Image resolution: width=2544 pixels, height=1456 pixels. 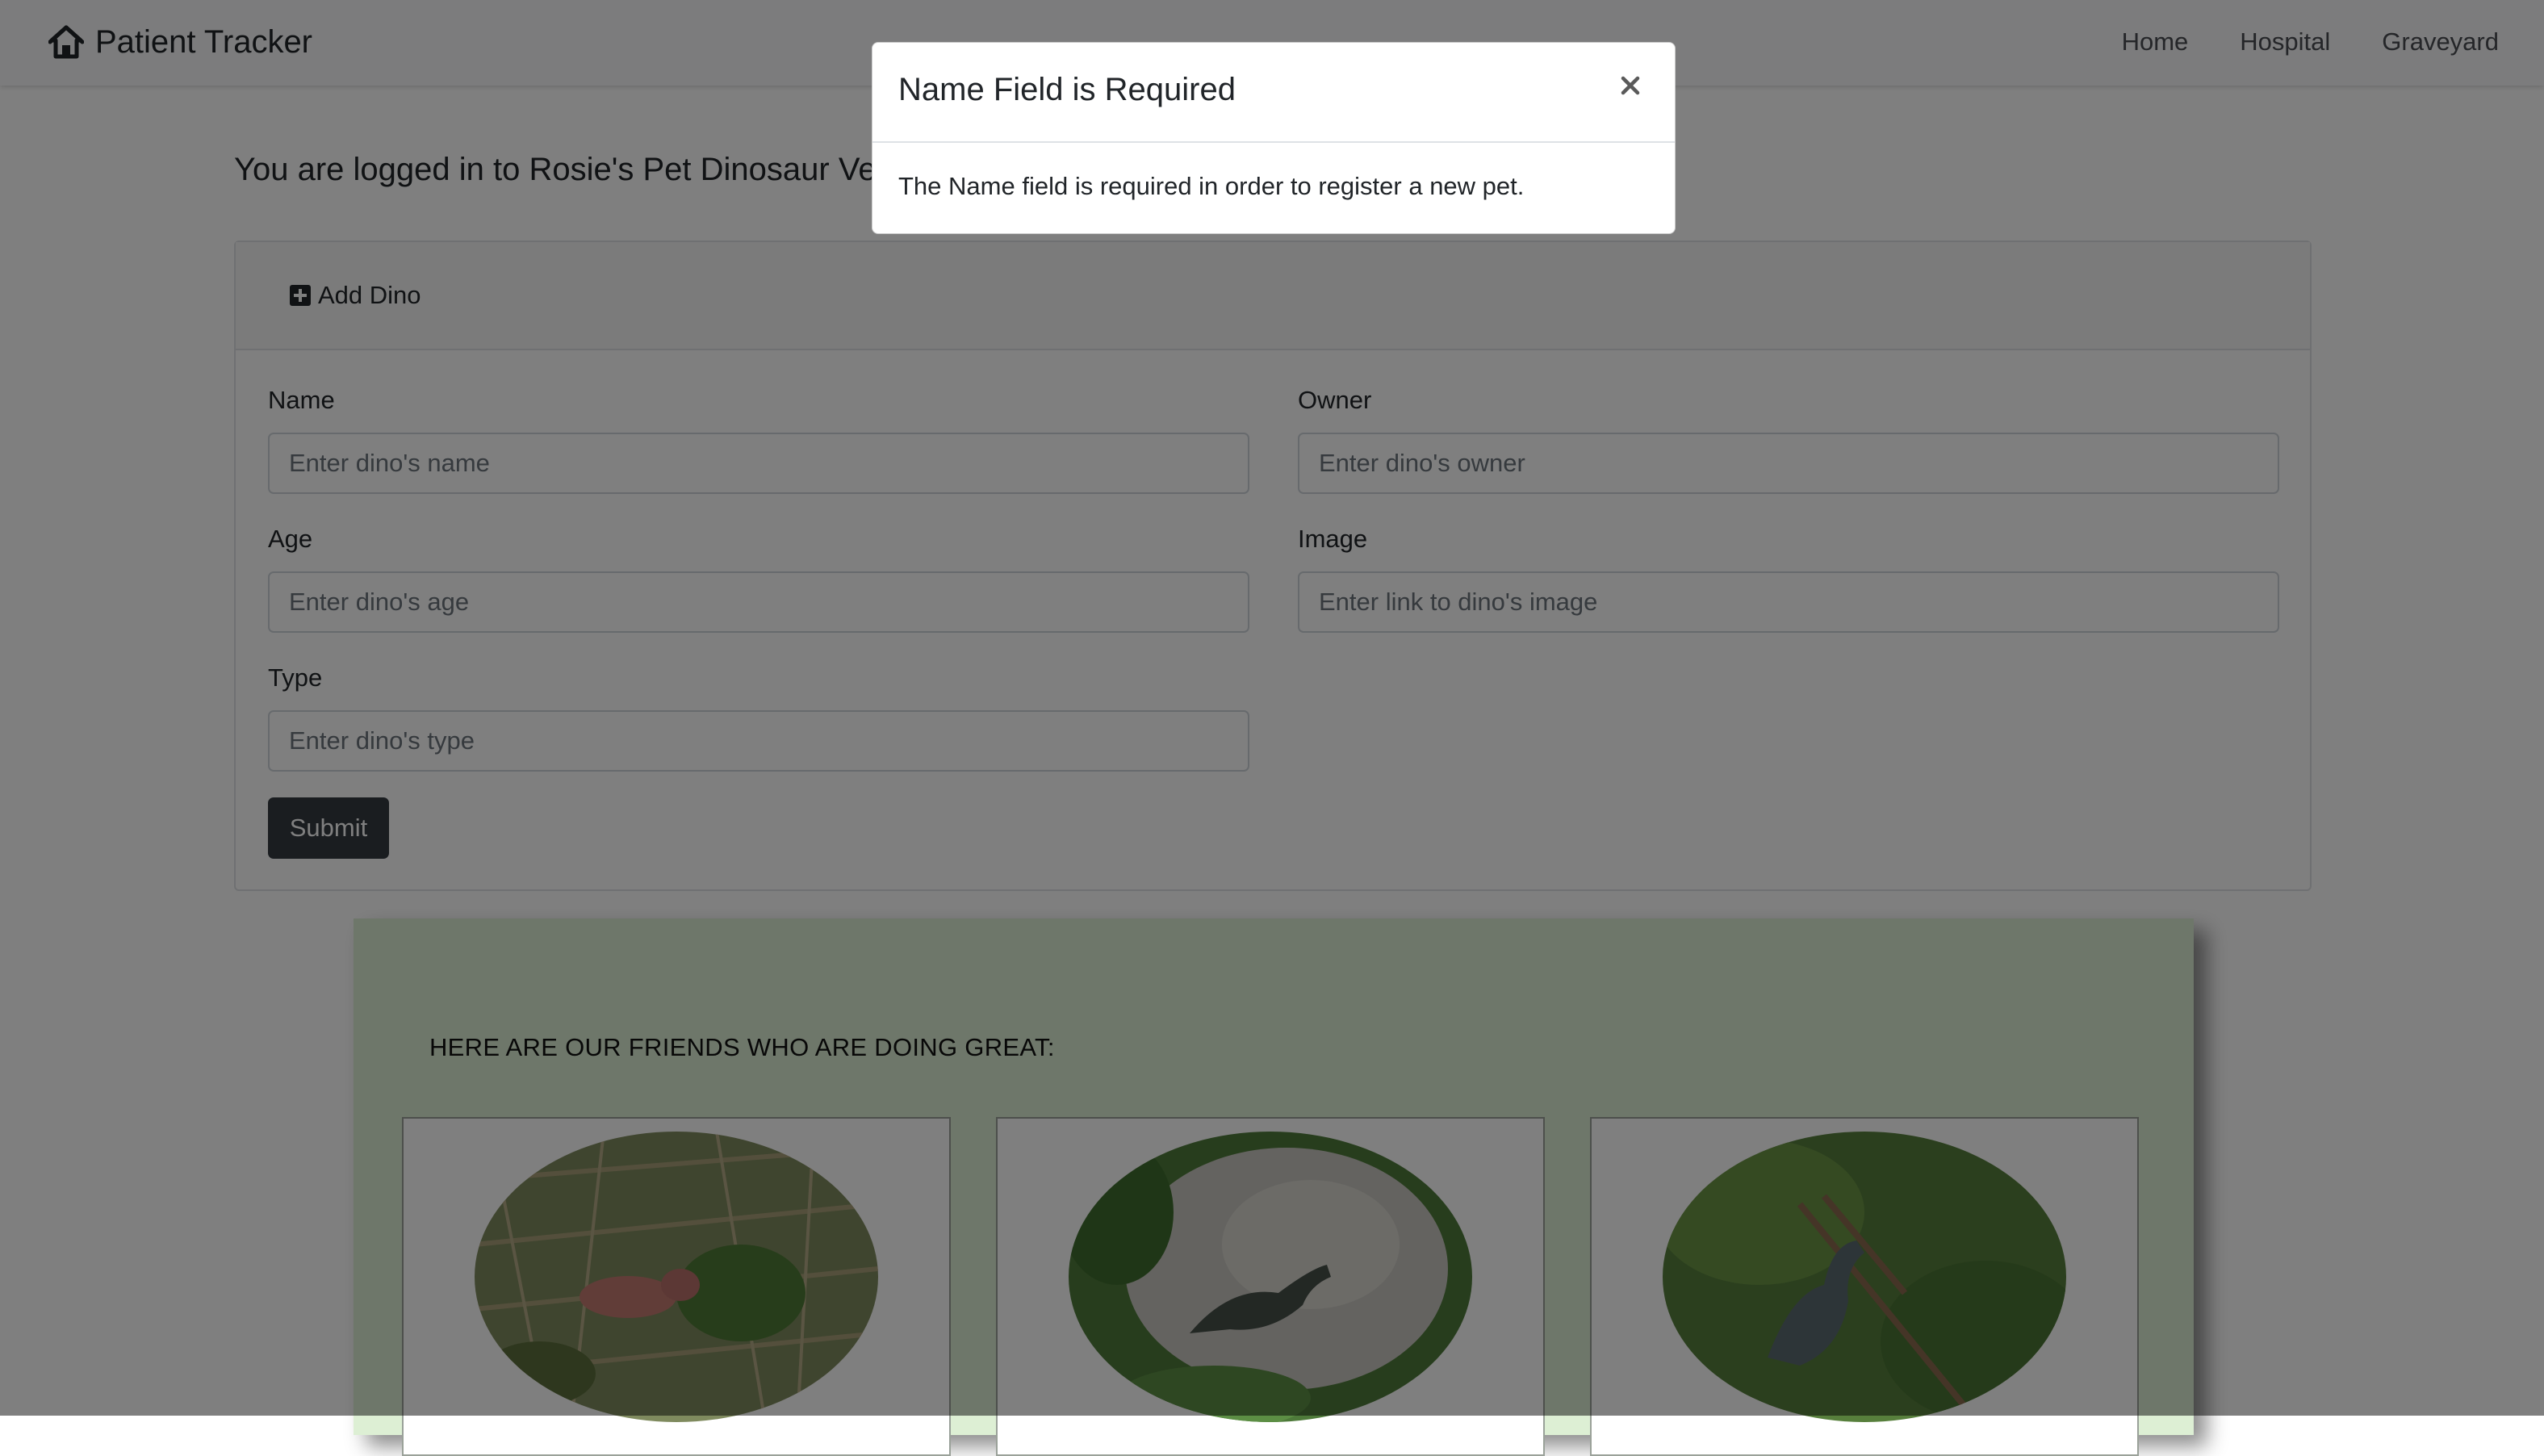 What do you see at coordinates (1630, 85) in the screenshot?
I see `close-icon` at bounding box center [1630, 85].